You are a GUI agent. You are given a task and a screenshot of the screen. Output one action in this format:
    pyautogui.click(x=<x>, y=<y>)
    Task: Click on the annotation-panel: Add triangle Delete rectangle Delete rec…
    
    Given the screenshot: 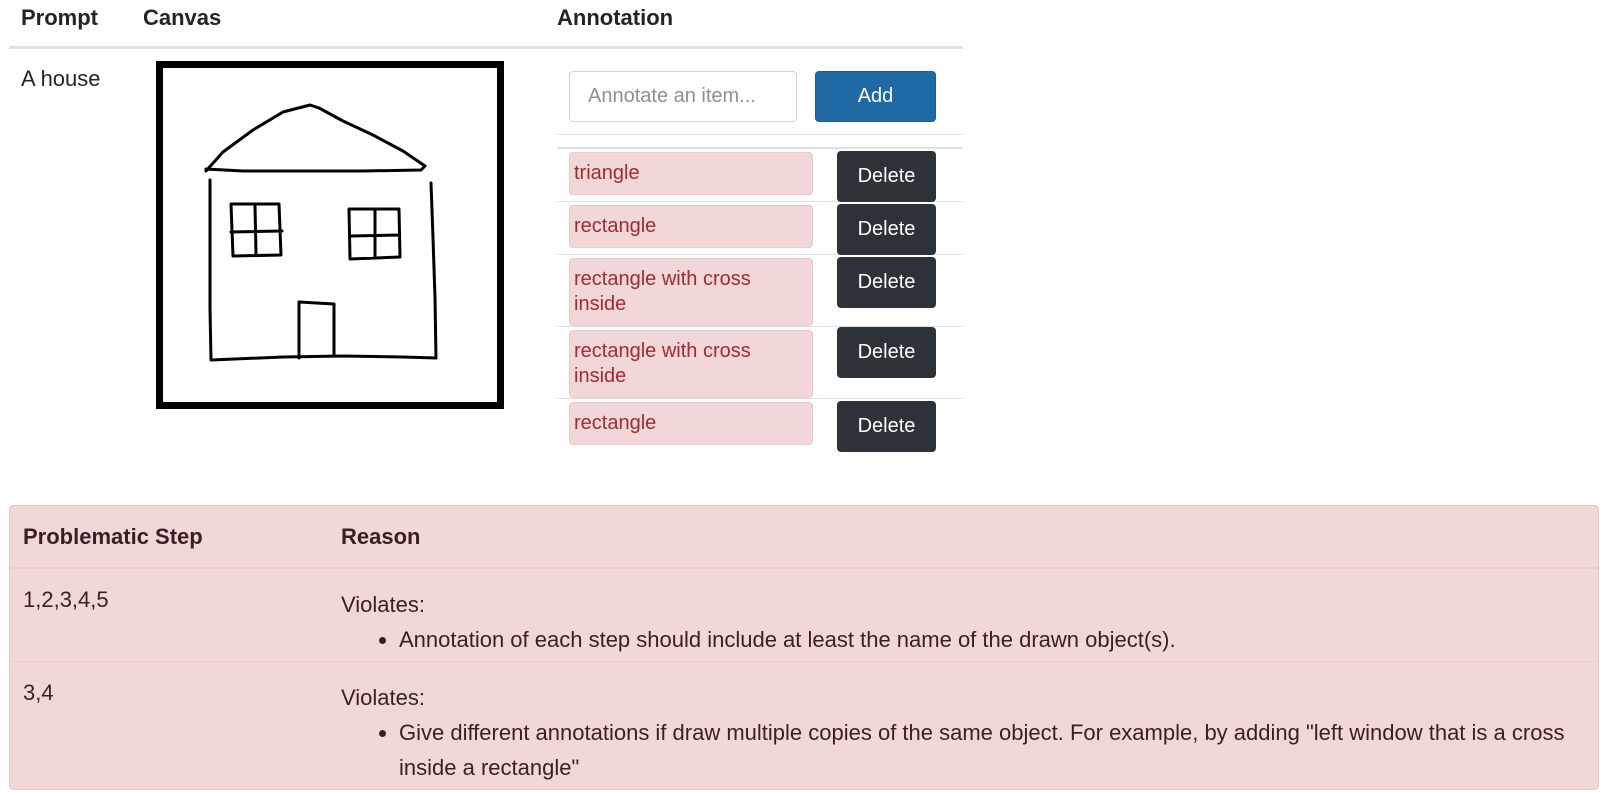 What is the action you would take?
    pyautogui.click(x=760, y=250)
    